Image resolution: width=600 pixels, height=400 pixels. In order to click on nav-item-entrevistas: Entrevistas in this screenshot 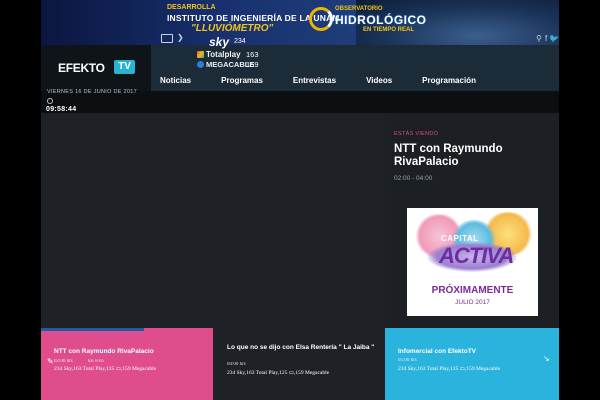, I will do `click(310, 80)`.